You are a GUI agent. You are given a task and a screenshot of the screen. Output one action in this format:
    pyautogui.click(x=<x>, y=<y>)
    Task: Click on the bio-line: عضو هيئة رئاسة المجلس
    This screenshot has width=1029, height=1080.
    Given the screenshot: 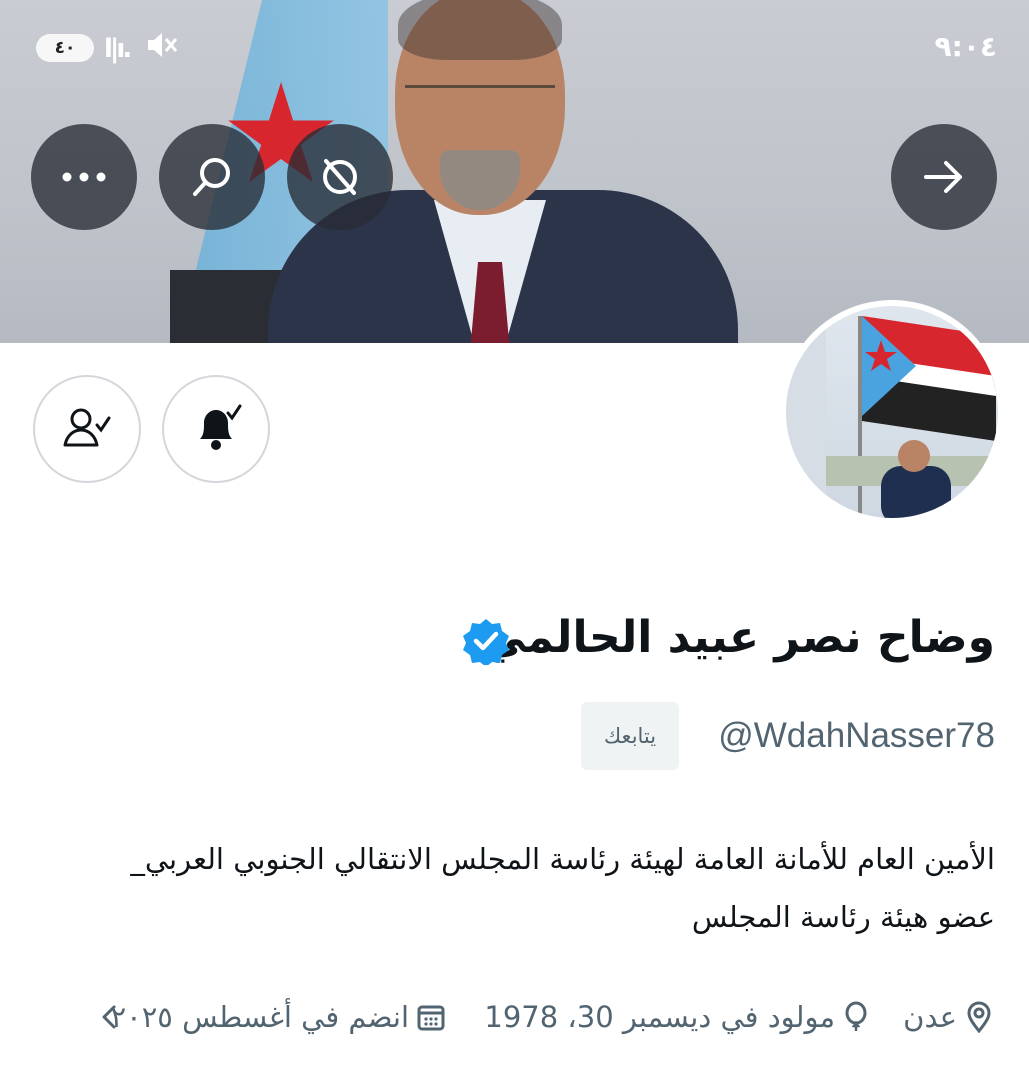 What is the action you would take?
    pyautogui.click(x=843, y=917)
    